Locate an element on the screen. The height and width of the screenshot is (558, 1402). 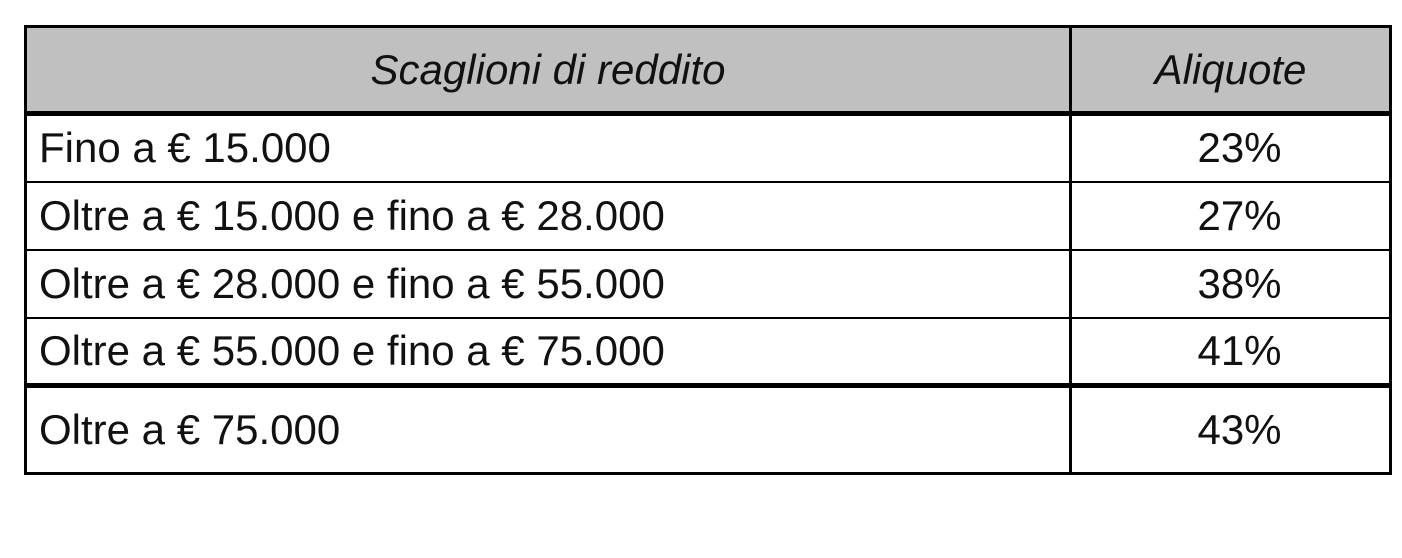
income-bracket-cell: Oltre a € 75.000 is located at coordinates (548, 429).